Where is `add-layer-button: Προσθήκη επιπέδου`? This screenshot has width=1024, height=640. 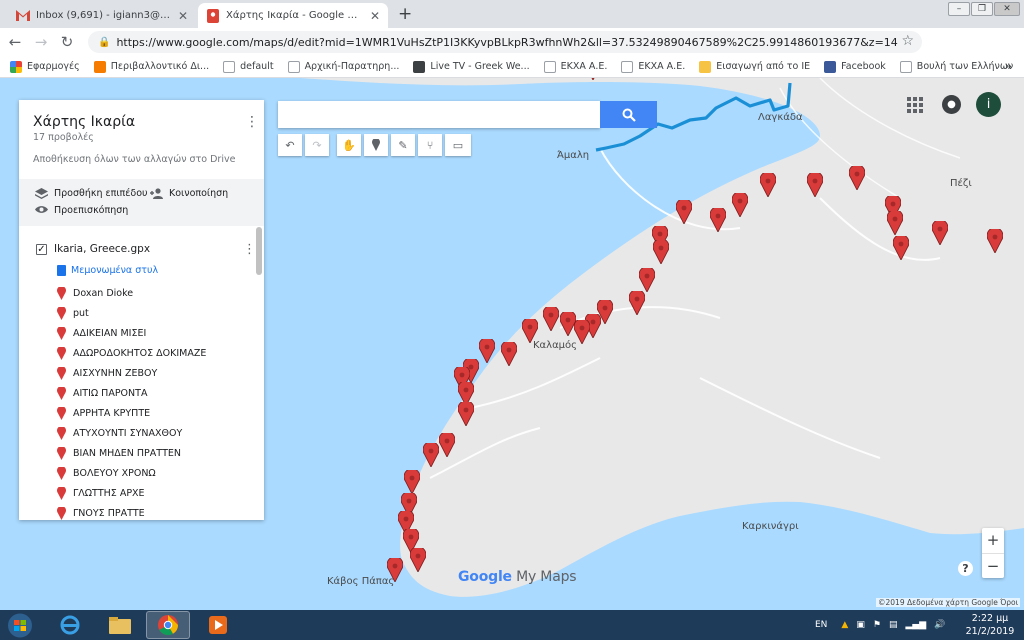 add-layer-button: Προσθήκη επιπέδου is located at coordinates (91, 193).